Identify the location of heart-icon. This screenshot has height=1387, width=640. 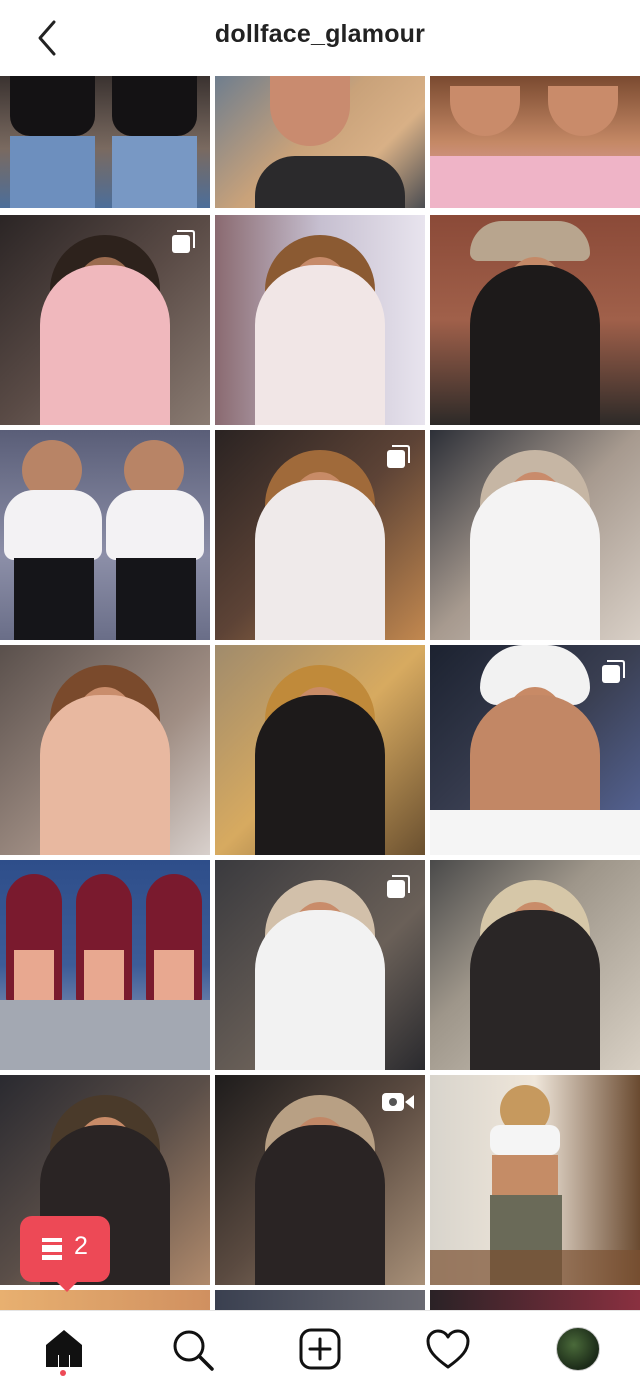
(448, 1349).